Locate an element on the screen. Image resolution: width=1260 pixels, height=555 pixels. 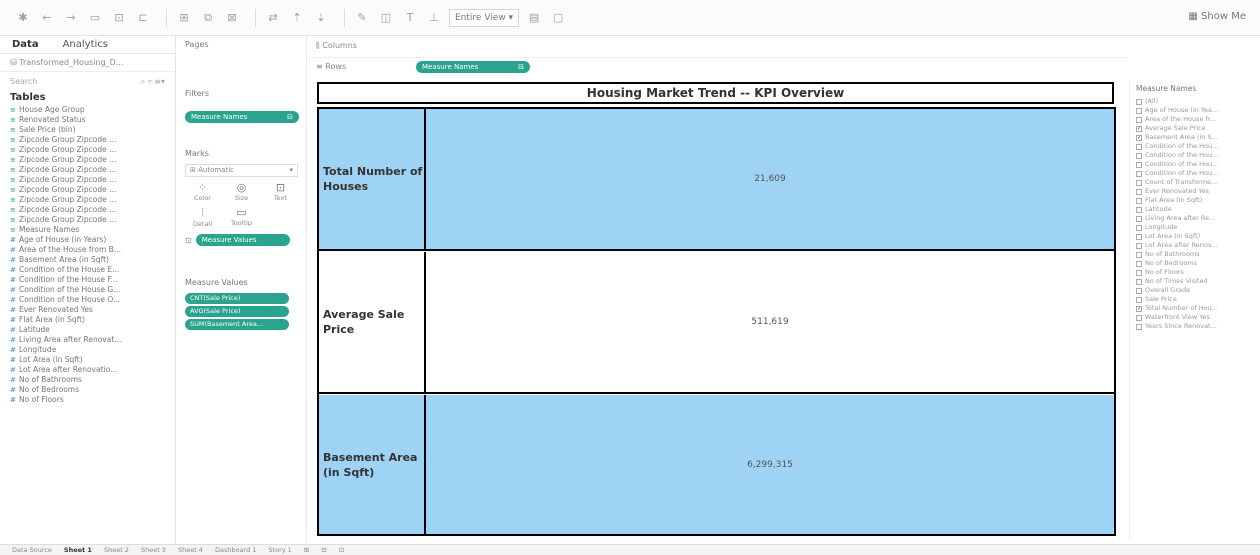
field-item: # Ever Renovated Yes is located at coordinates (87, 310).